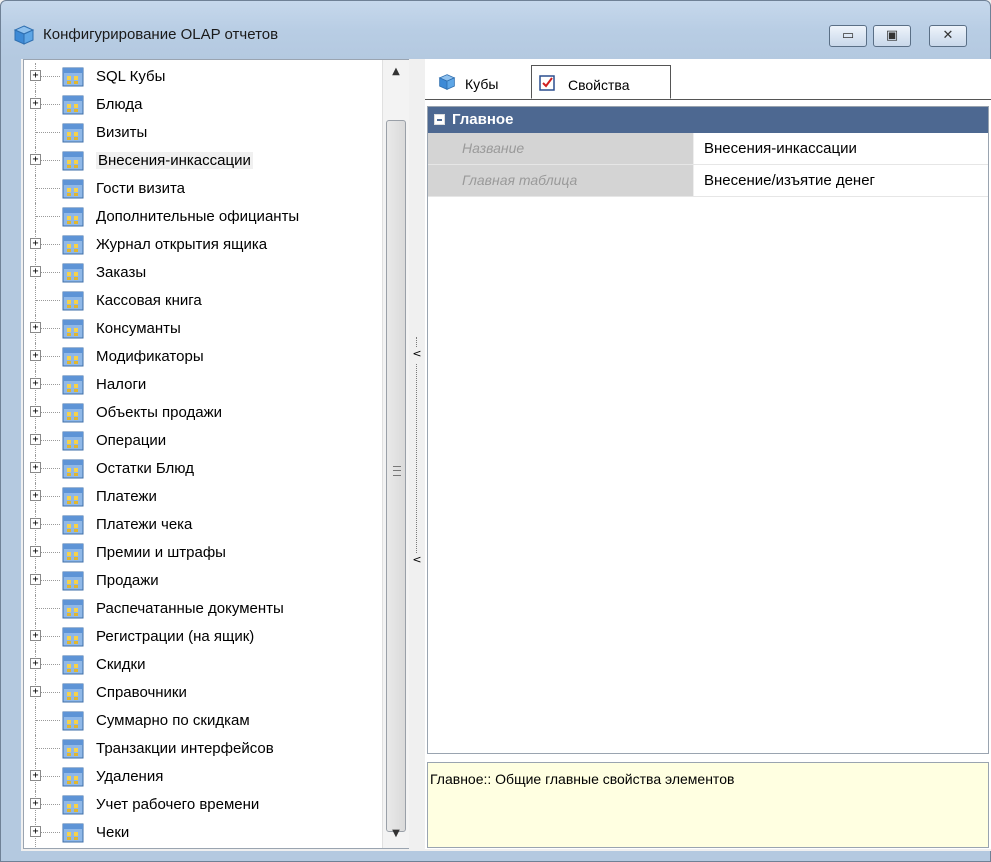 The width and height of the screenshot is (991, 862). I want to click on minimize-icon: ▭, so click(848, 35).